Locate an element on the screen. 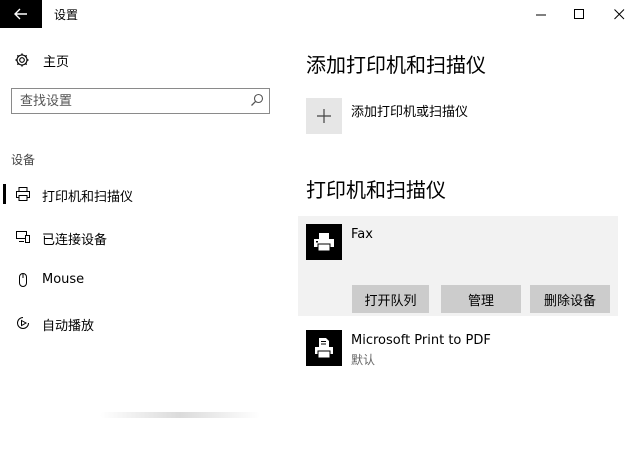 The height and width of the screenshot is (451, 641). connected-devices-icon is located at coordinates (23, 237).